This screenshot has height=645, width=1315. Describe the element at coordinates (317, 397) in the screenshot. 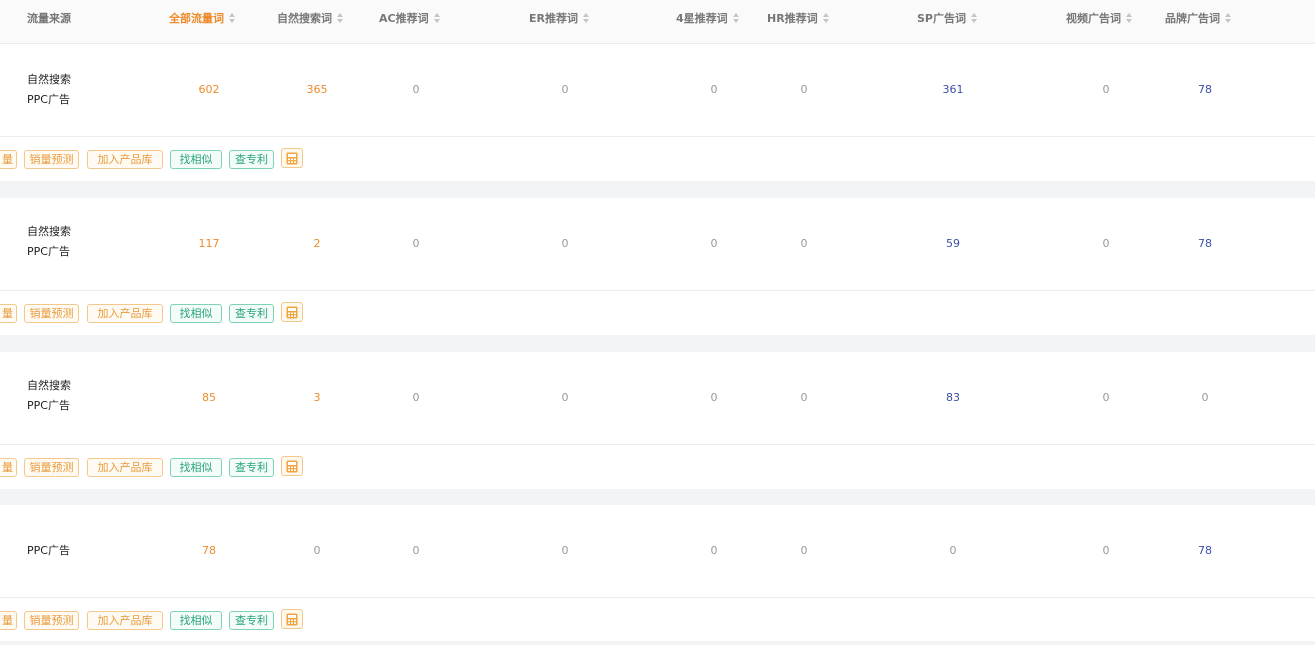

I see `organic-keywords-value: 3` at that location.